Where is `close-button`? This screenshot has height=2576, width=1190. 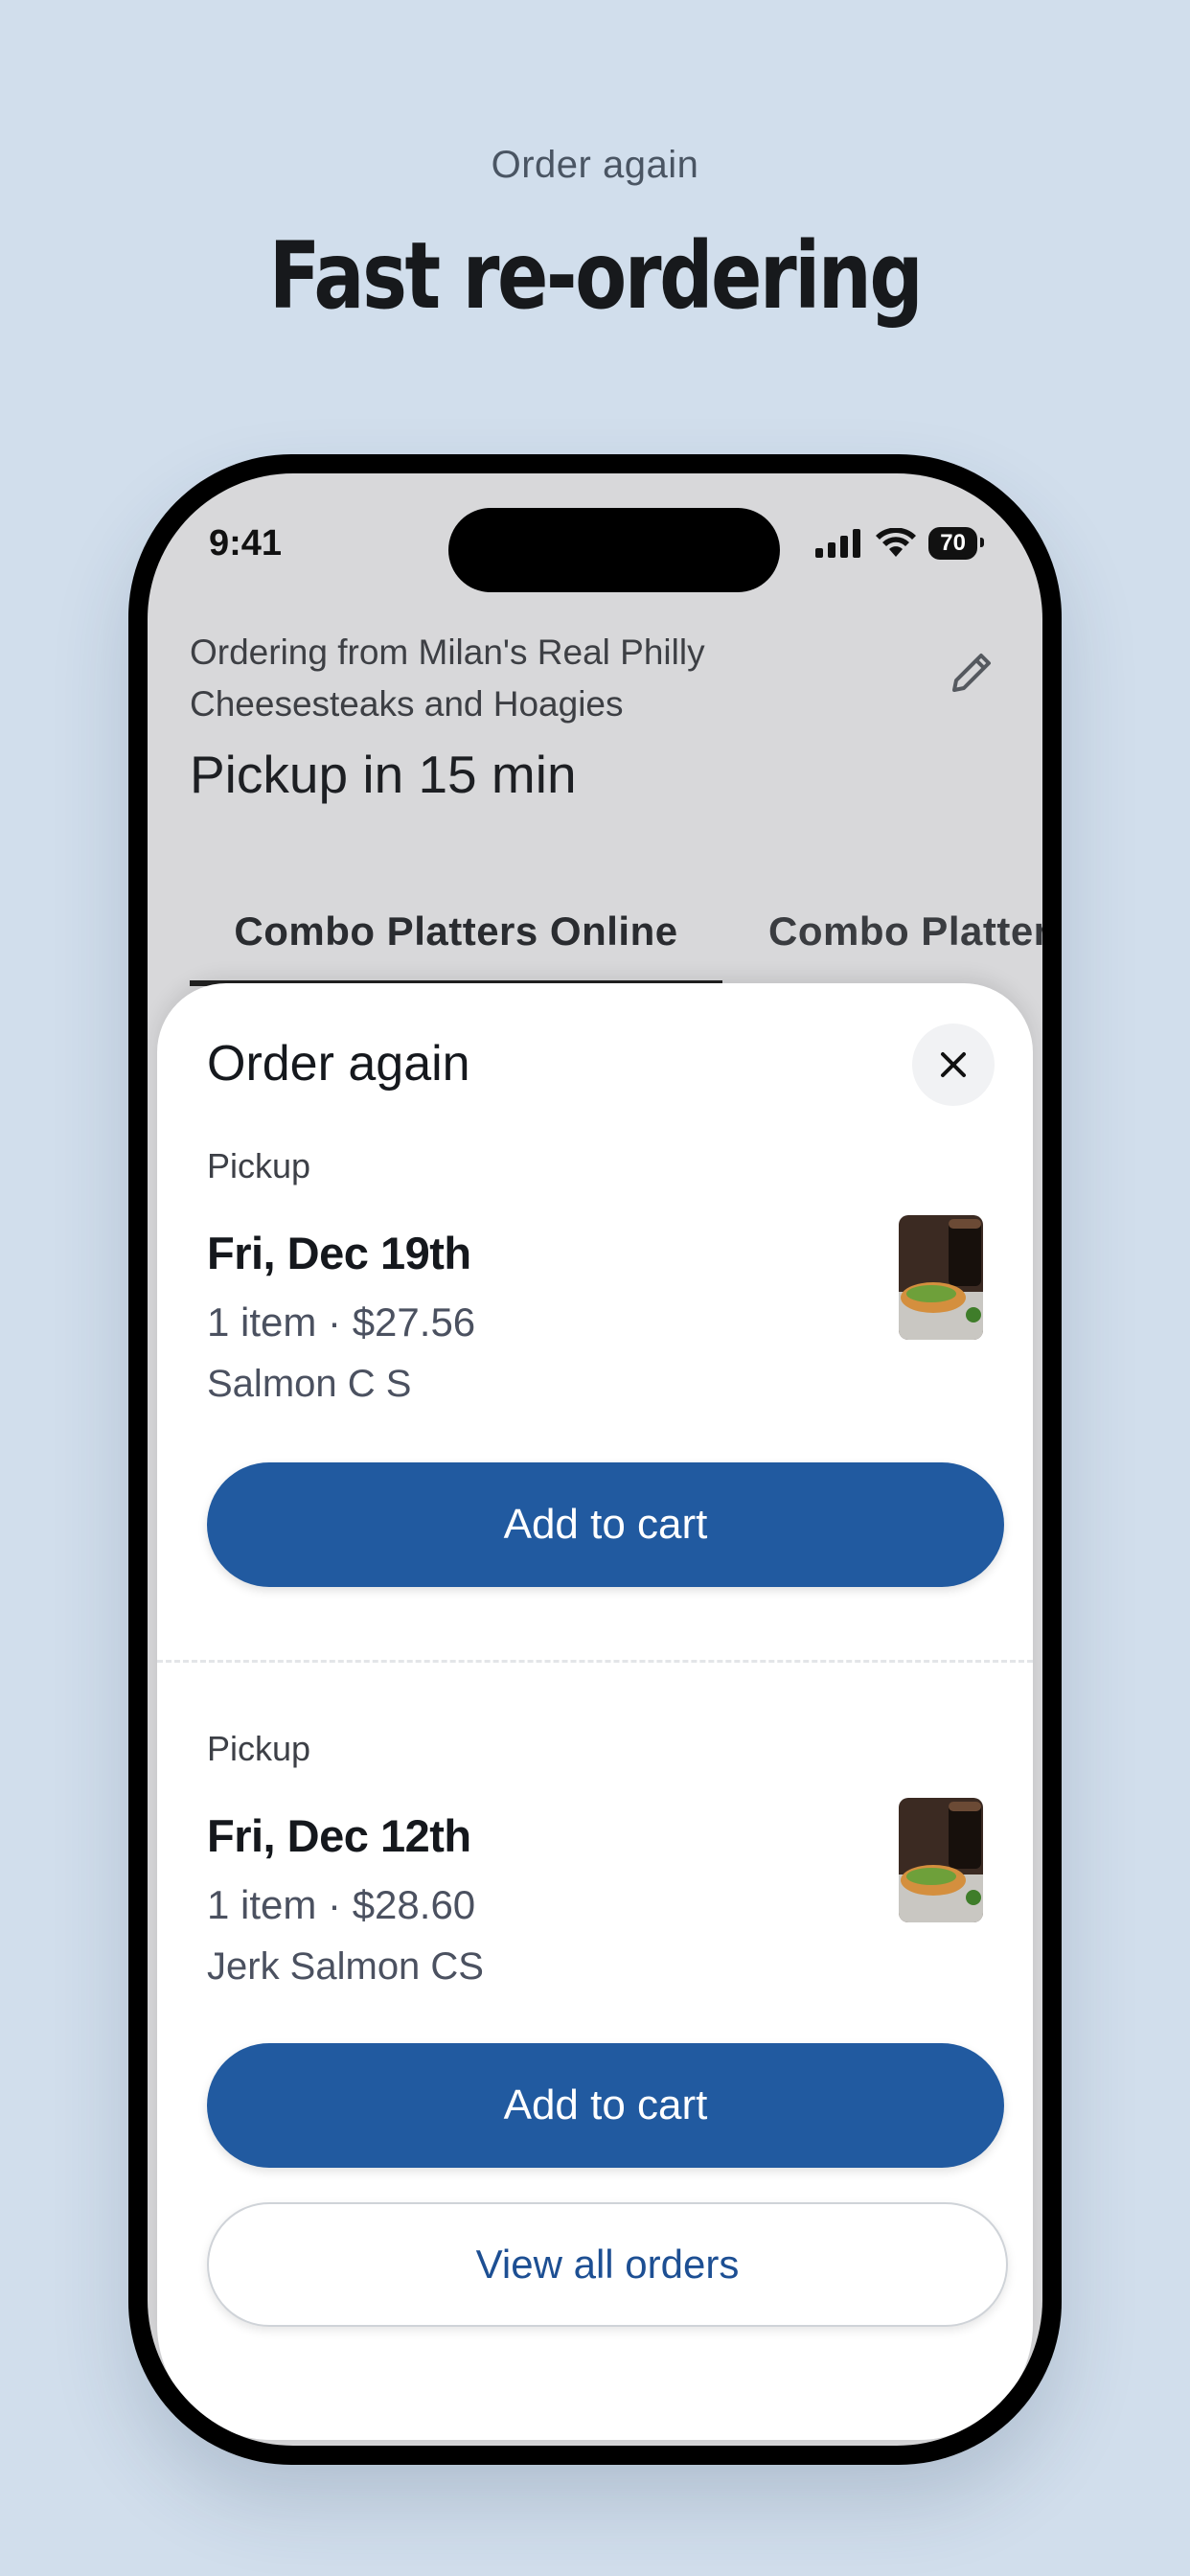 close-button is located at coordinates (953, 1065).